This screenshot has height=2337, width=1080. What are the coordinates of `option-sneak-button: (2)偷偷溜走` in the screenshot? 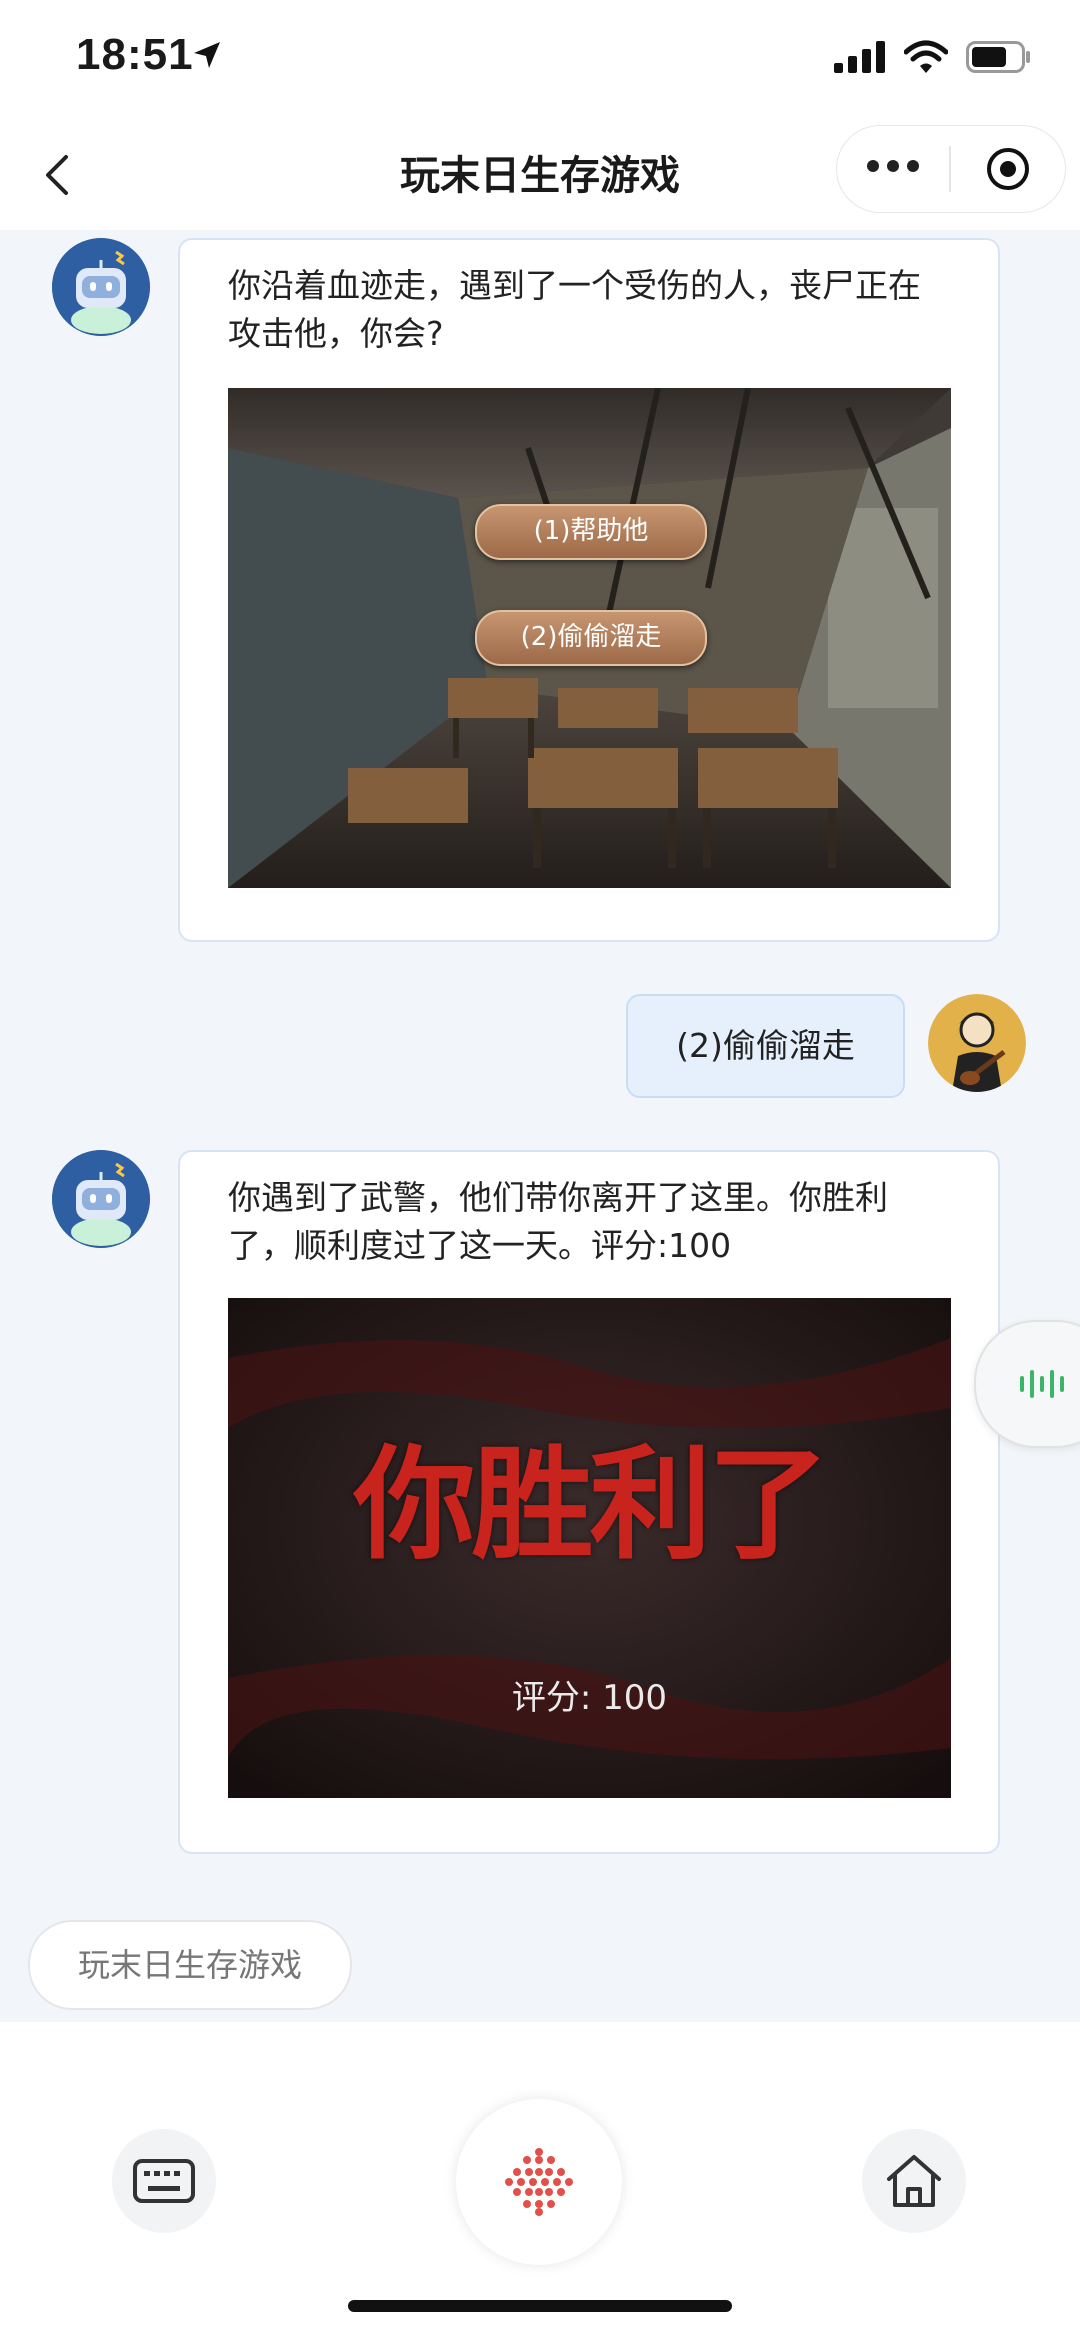 It's located at (591, 638).